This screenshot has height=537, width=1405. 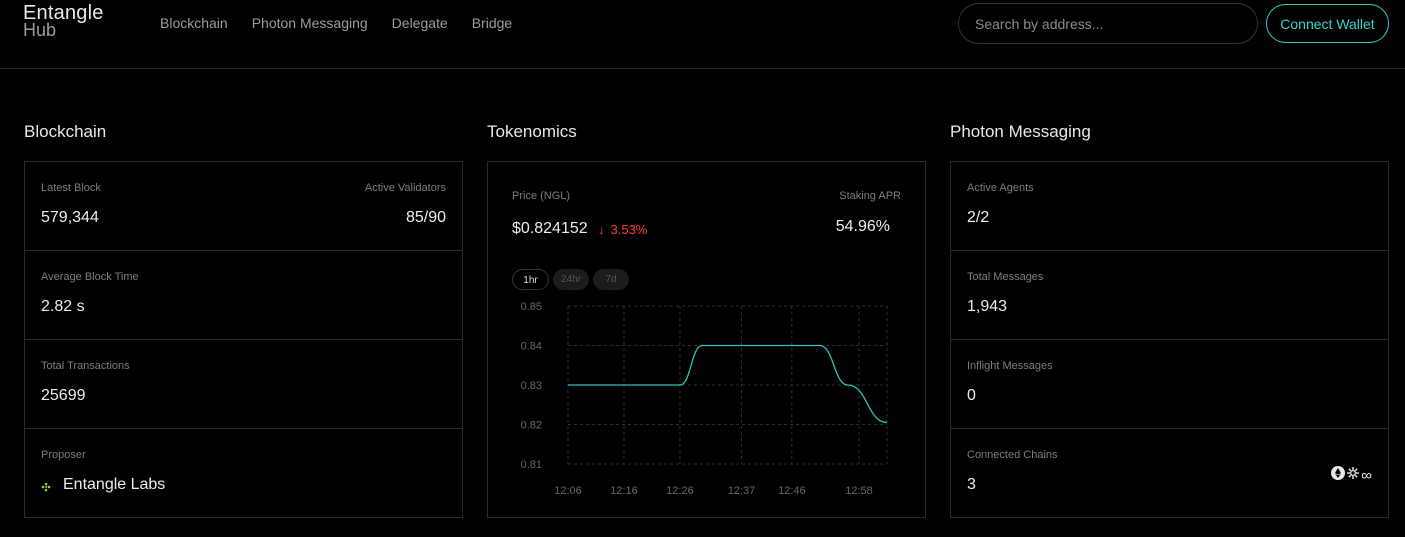 What do you see at coordinates (1010, 366) in the screenshot?
I see `inflight-messages-label: Inflight Messages` at bounding box center [1010, 366].